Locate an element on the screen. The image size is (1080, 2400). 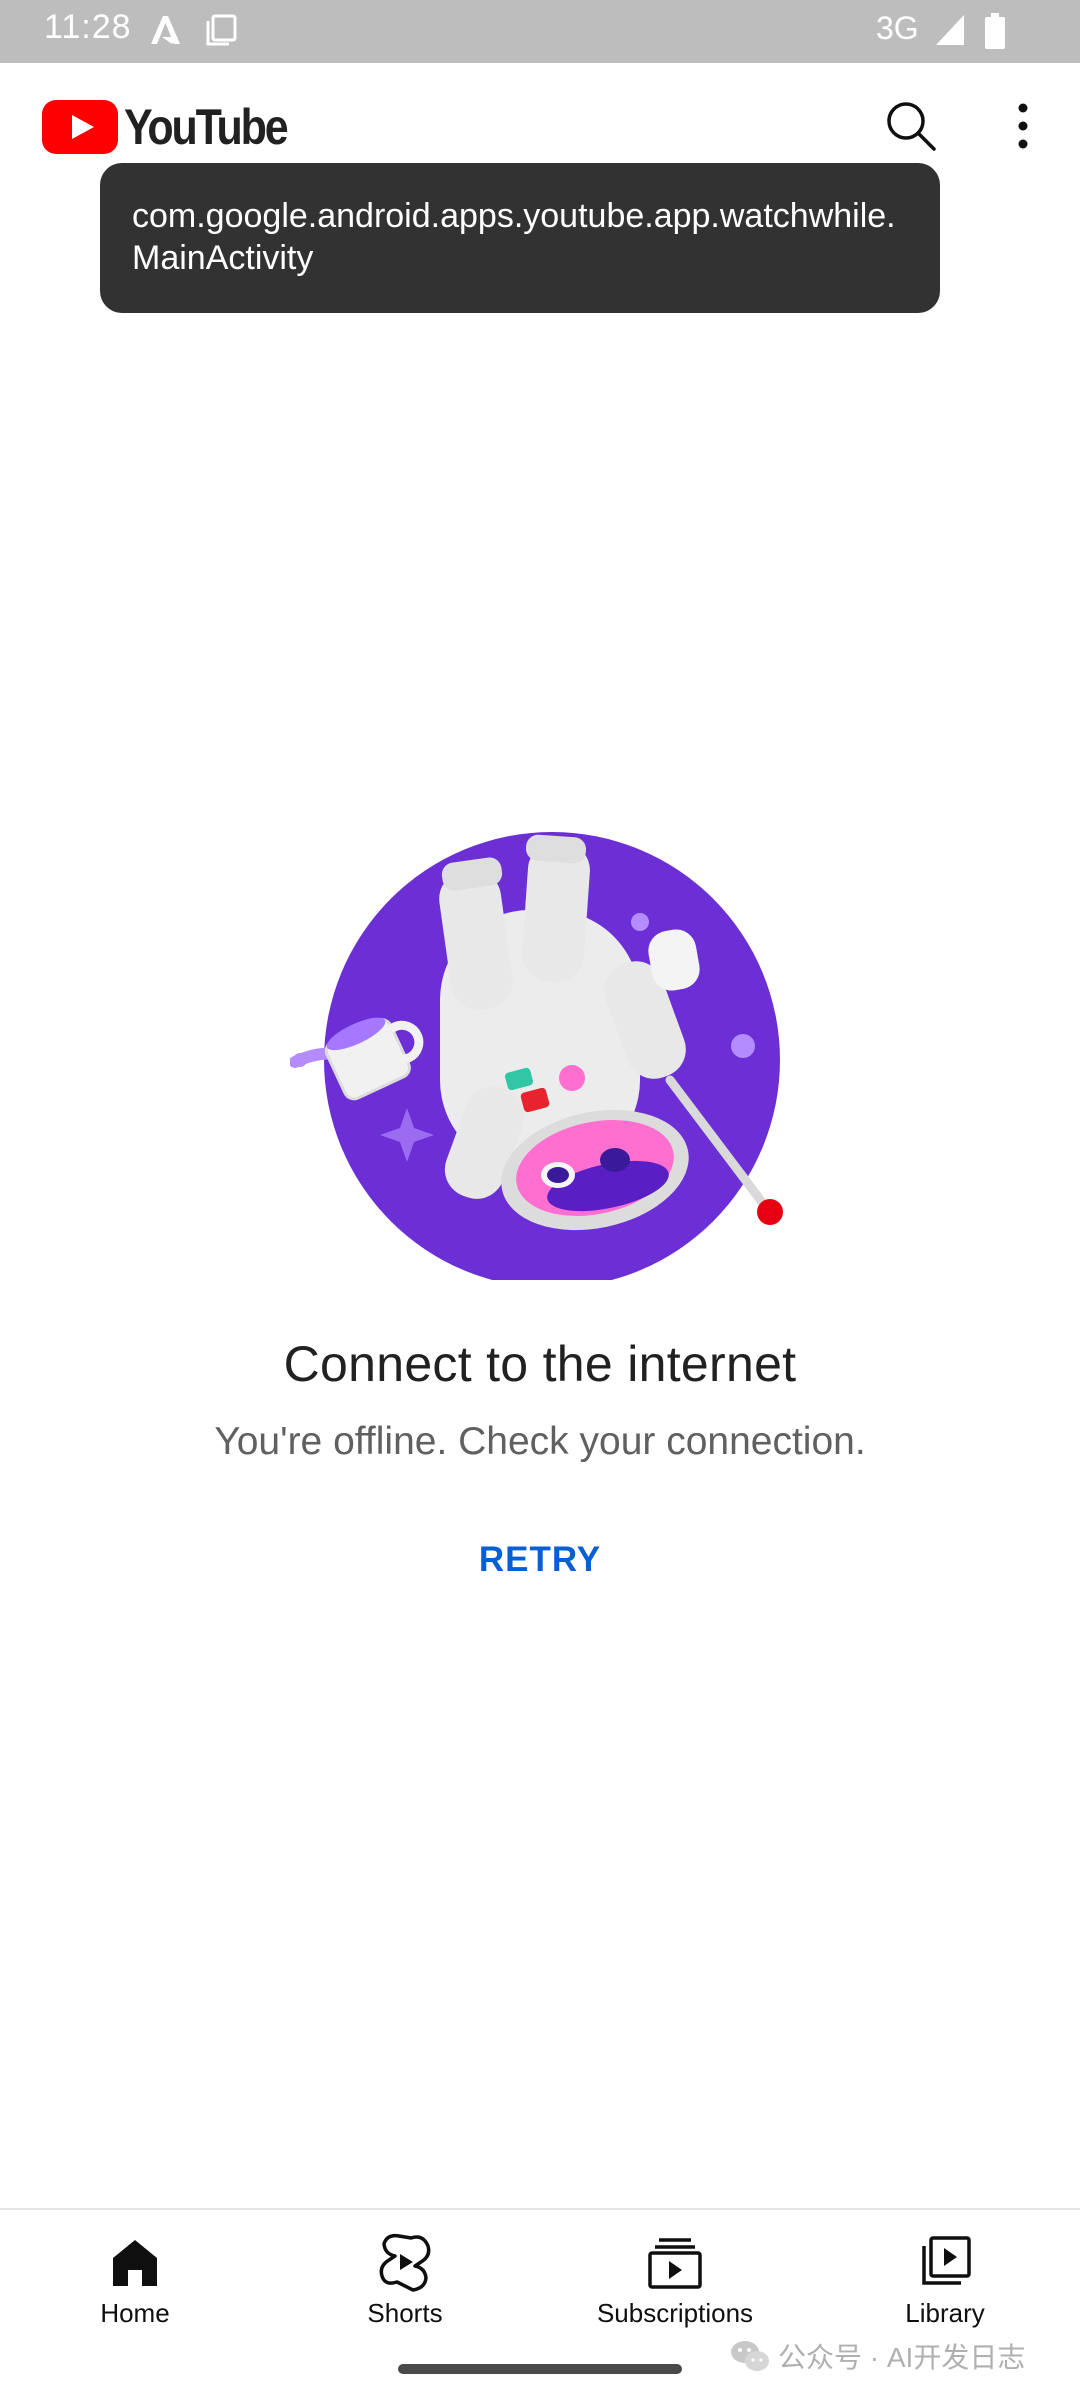
gesture-home-indicator is located at coordinates (540, 2369).